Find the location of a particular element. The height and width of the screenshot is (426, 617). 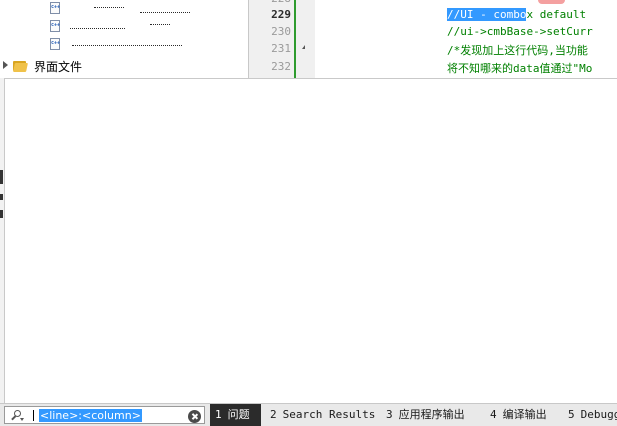

locator-field: <line>:<column> is located at coordinates (104, 415).